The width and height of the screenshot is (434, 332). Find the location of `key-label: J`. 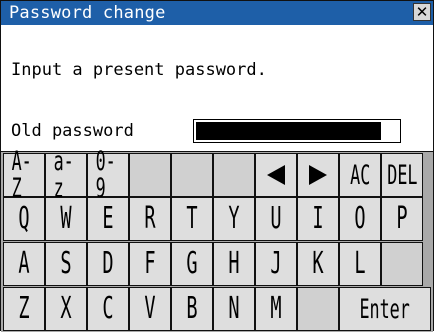

key-label: J is located at coordinates (276, 263).